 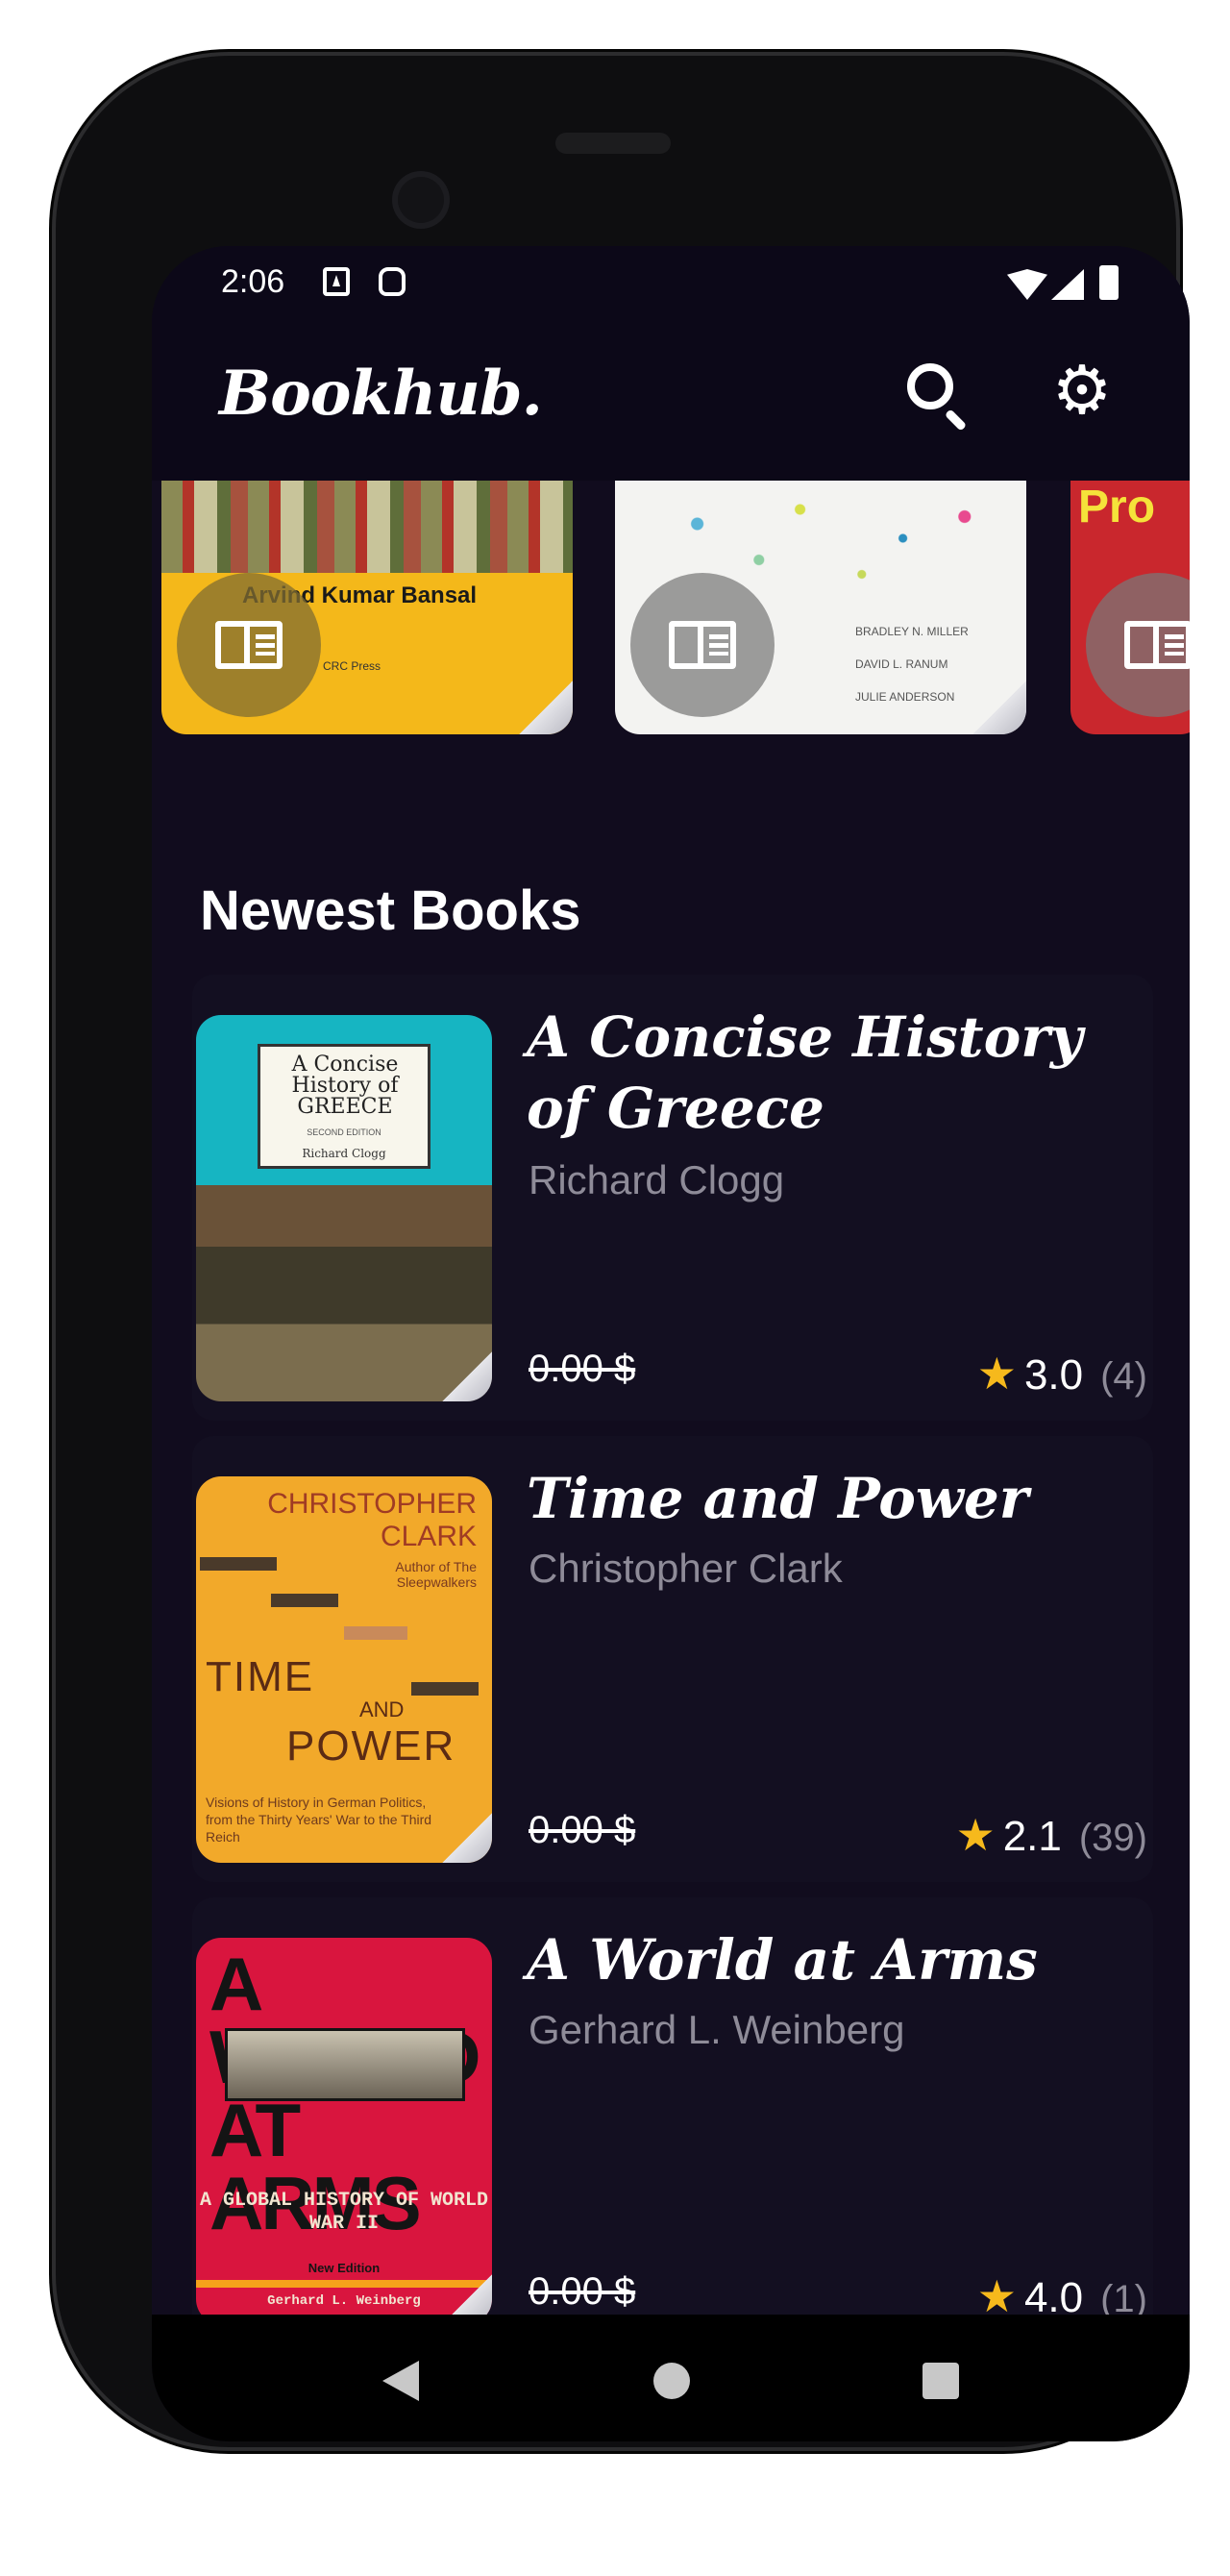 What do you see at coordinates (1054, 1375) in the screenshot?
I see `rating-value: 3.0` at bounding box center [1054, 1375].